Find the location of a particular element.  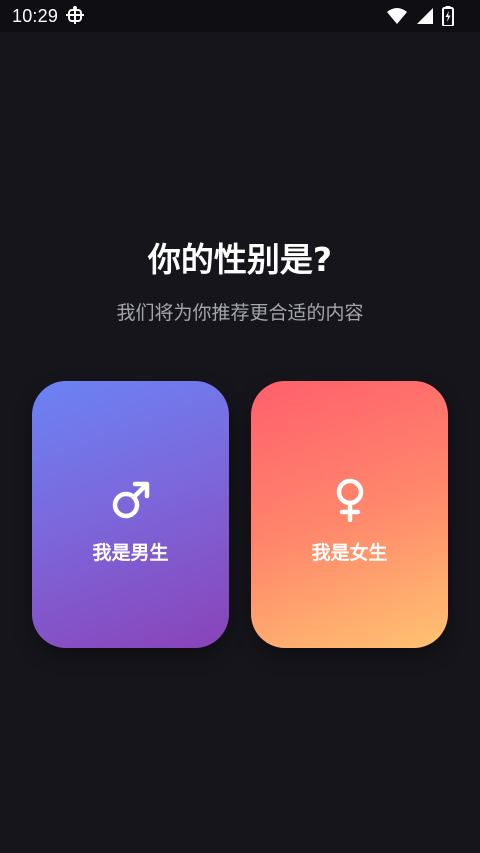

female-option-card: 我是女生 is located at coordinates (349, 514).